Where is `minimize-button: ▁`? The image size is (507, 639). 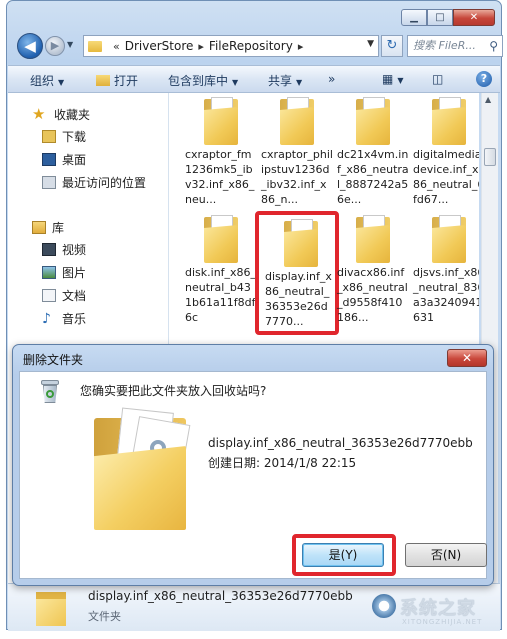 minimize-button: ▁ is located at coordinates (414, 17).